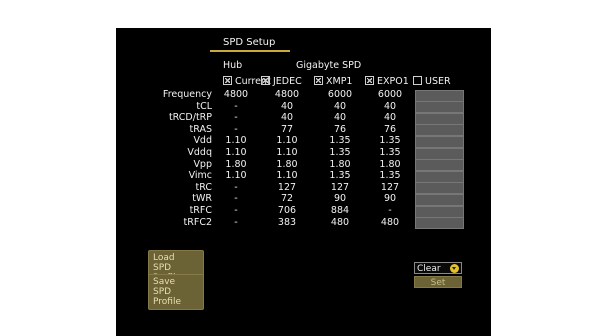 This screenshot has width=607, height=336. Describe the element at coordinates (199, 152) in the screenshot. I see `row-label: Vddq` at that location.